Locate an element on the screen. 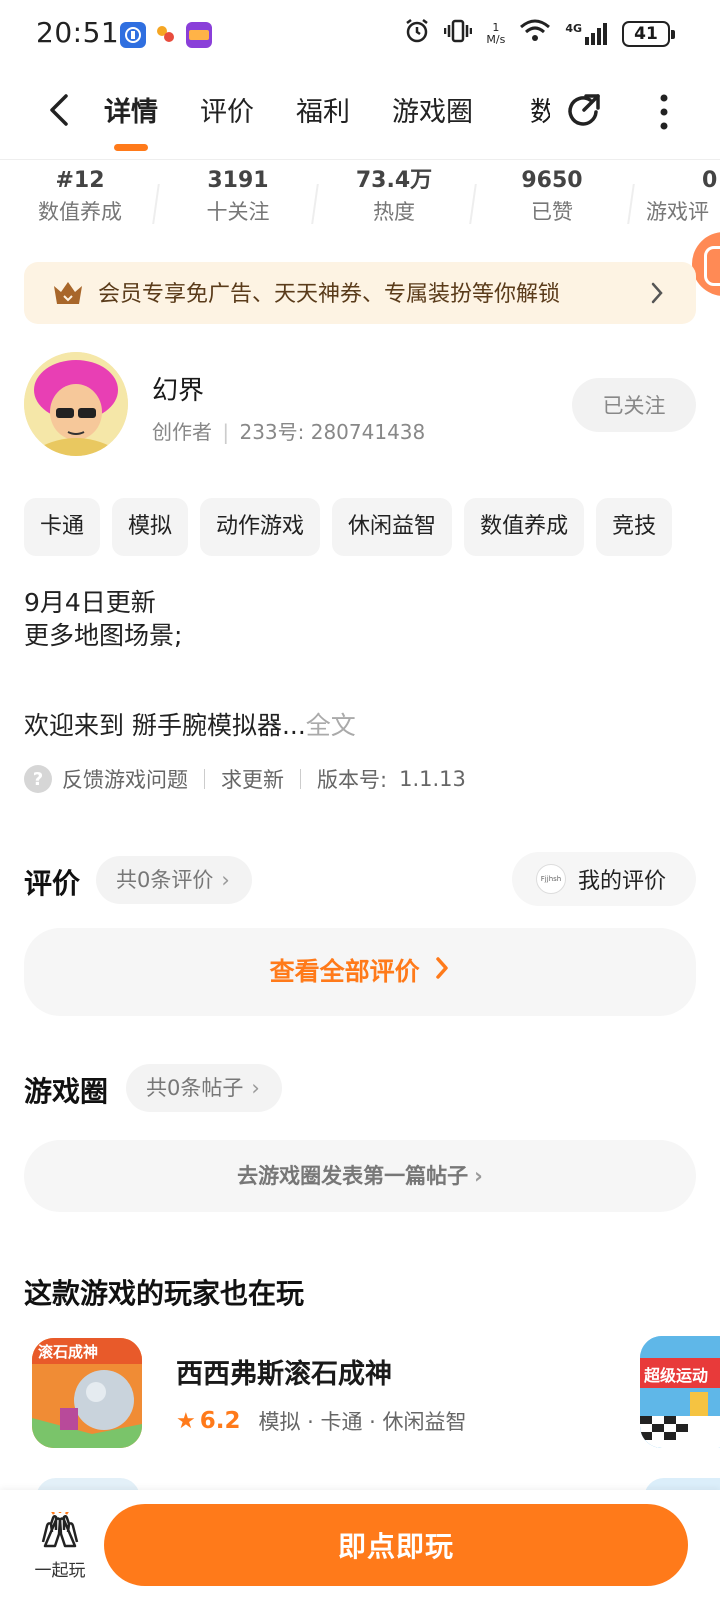 The height and width of the screenshot is (1600, 720). tag-chip: 竞技 is located at coordinates (634, 527).